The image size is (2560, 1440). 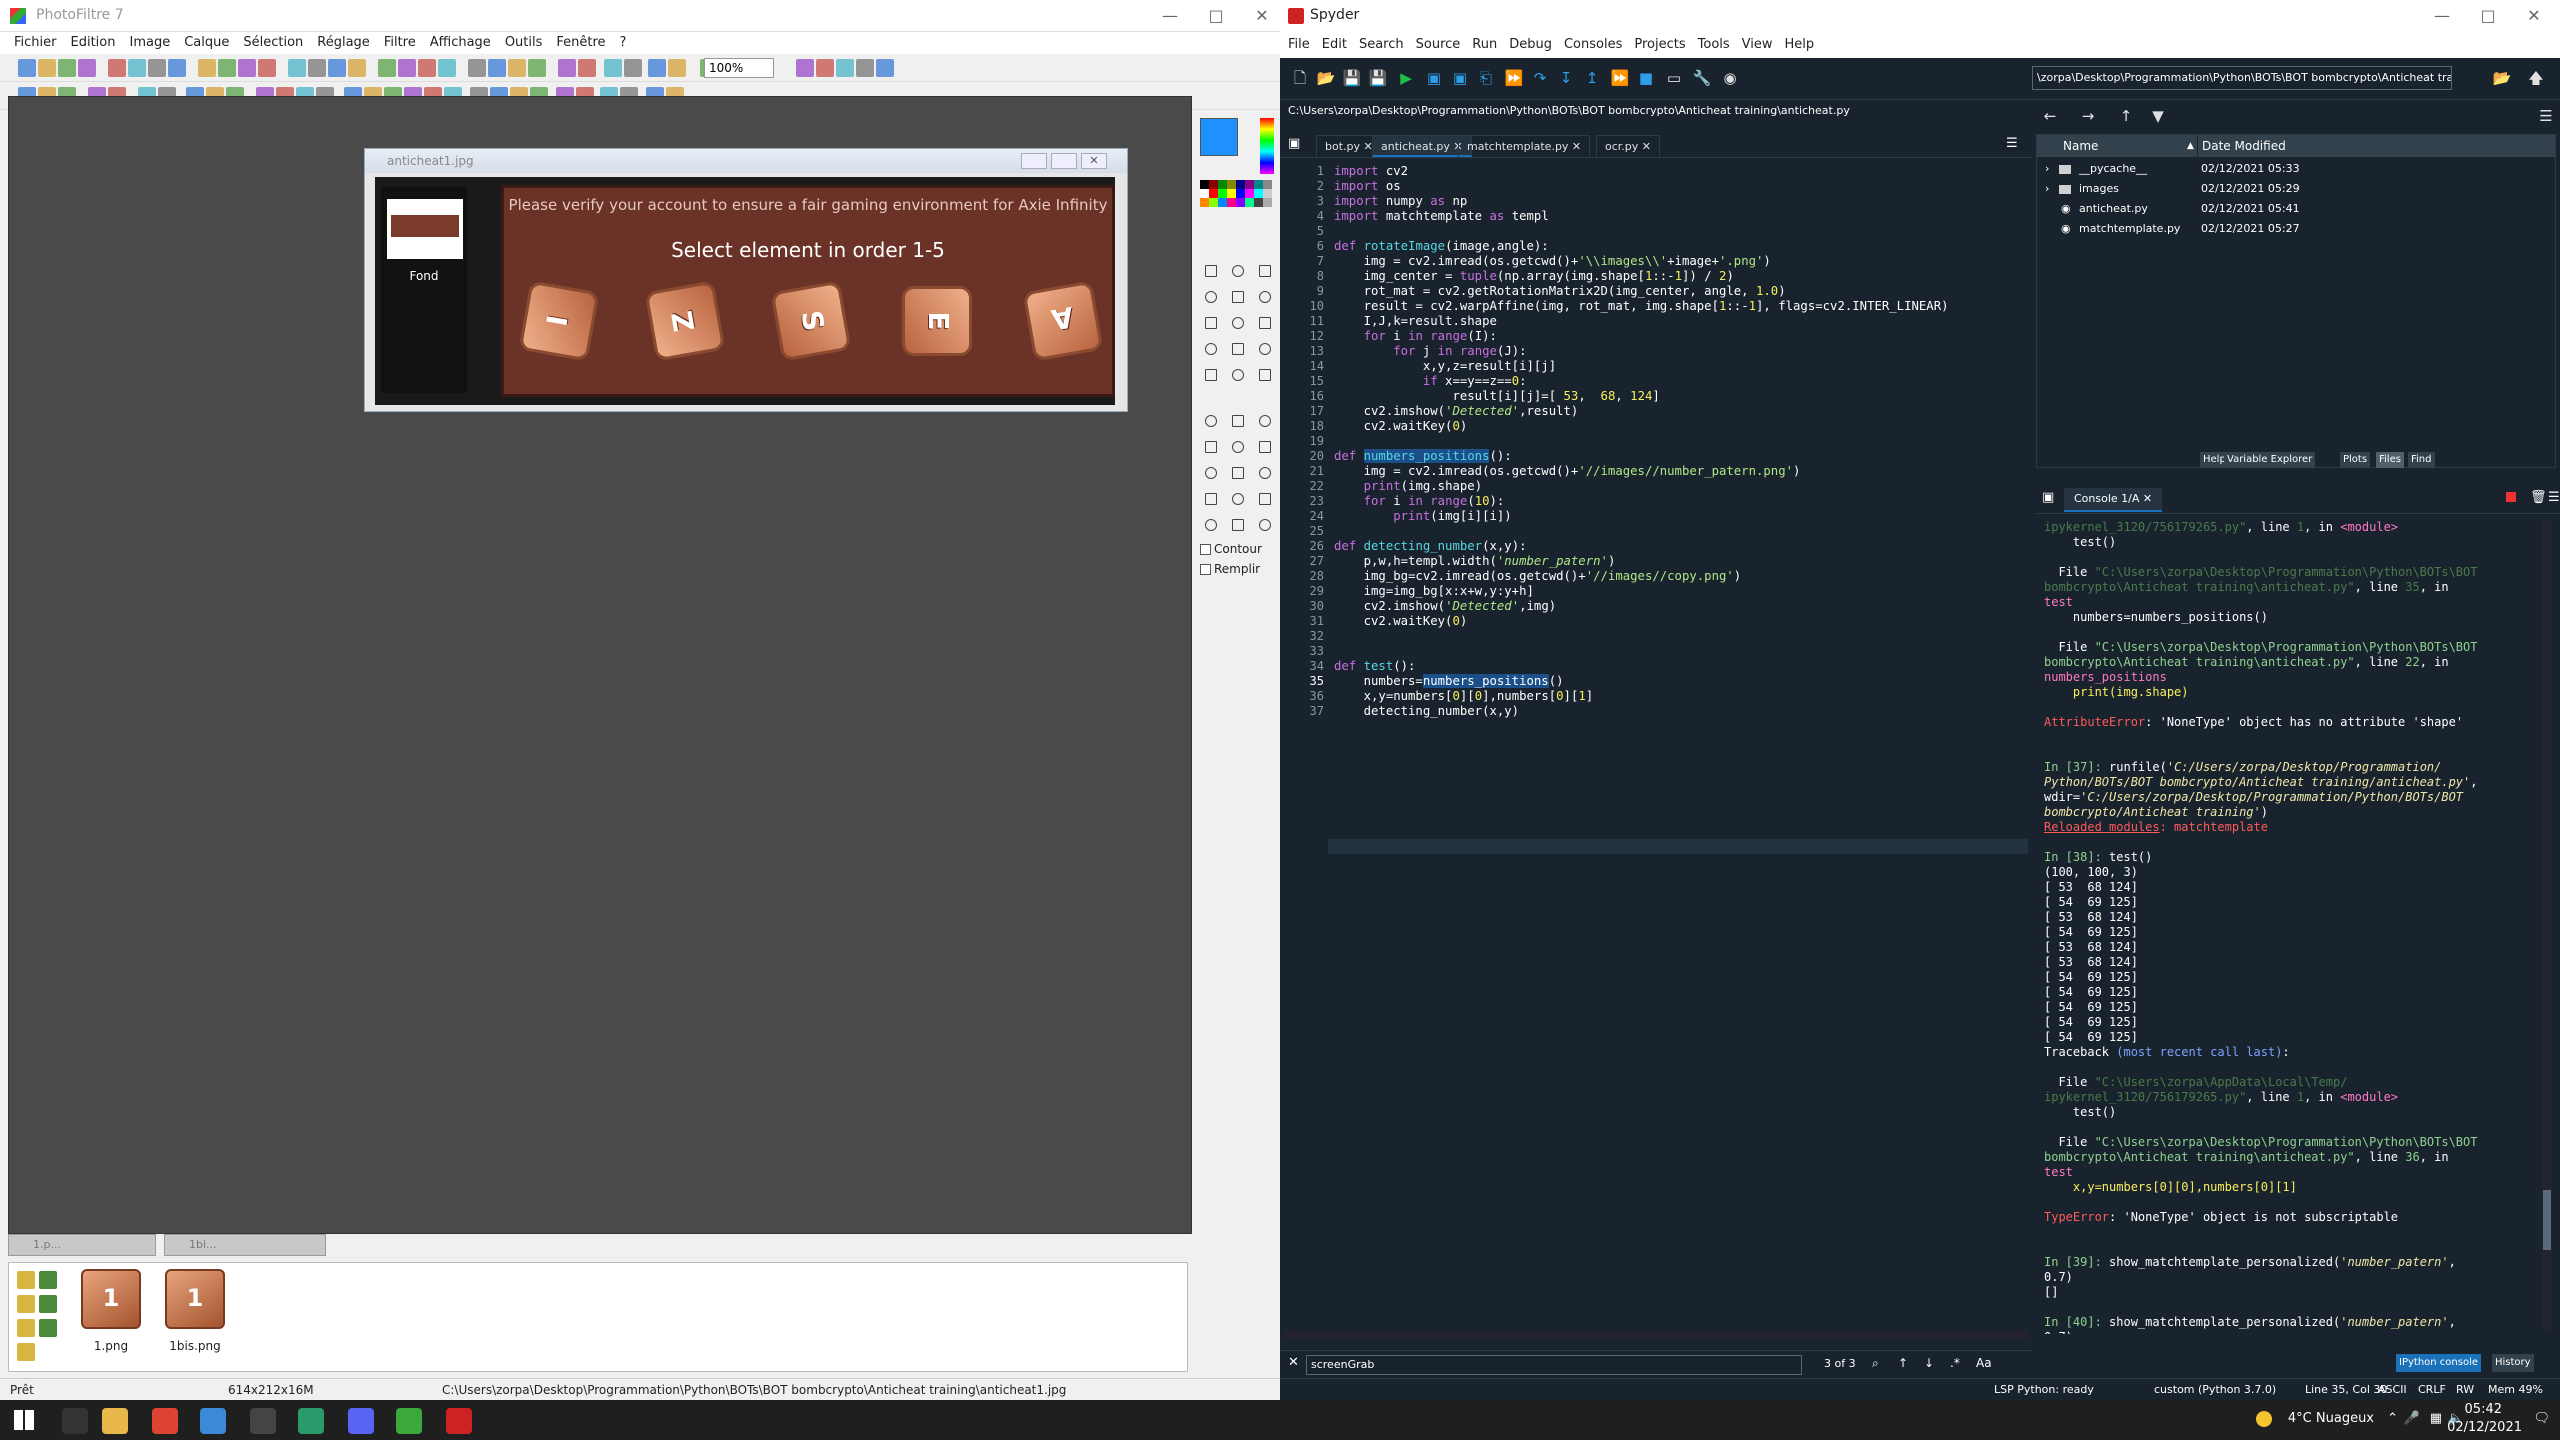 What do you see at coordinates (409, 1421) in the screenshot?
I see `photofiltre-task-icon` at bounding box center [409, 1421].